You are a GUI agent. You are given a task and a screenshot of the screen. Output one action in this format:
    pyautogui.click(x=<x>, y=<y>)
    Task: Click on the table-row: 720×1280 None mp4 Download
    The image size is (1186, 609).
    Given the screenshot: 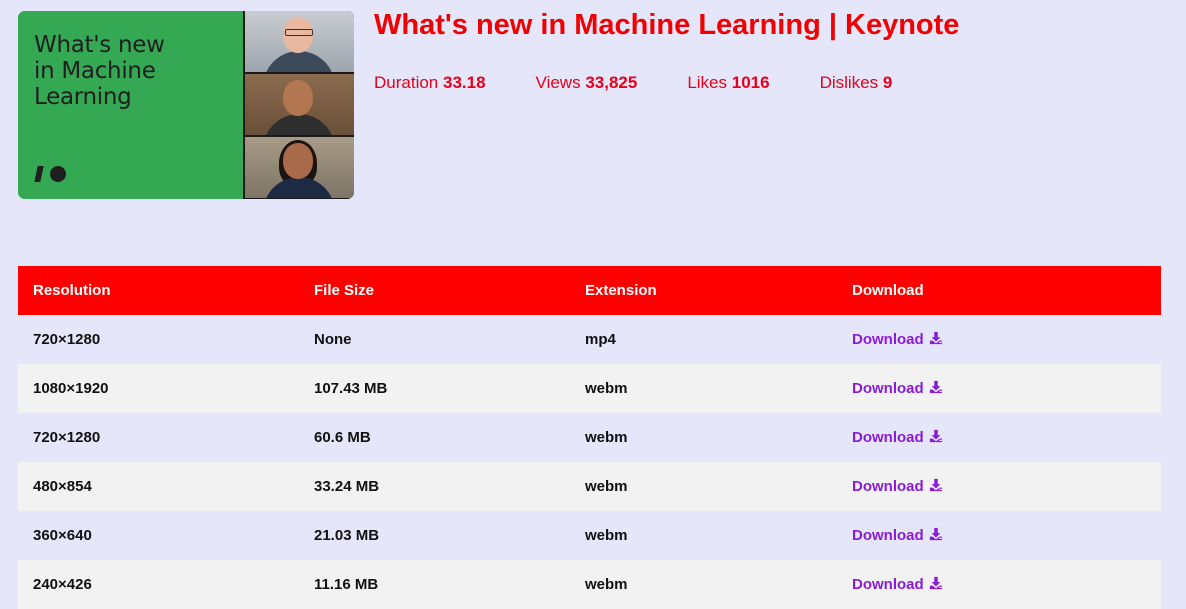 What is the action you would take?
    pyautogui.click(x=589, y=339)
    